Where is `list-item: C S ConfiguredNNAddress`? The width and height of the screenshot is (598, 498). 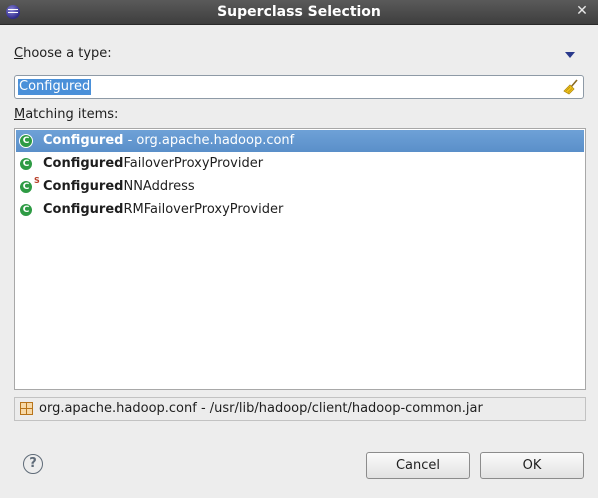 list-item: C S ConfiguredNNAddress is located at coordinates (300, 187).